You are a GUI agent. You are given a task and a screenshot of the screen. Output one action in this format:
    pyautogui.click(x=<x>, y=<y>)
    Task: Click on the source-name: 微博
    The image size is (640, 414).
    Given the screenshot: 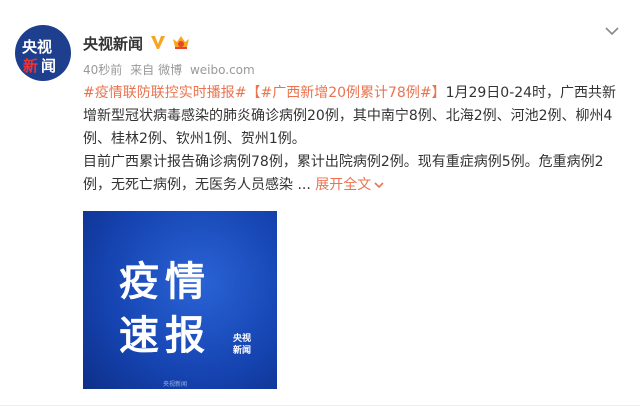 What is the action you would take?
    pyautogui.click(x=170, y=70)
    